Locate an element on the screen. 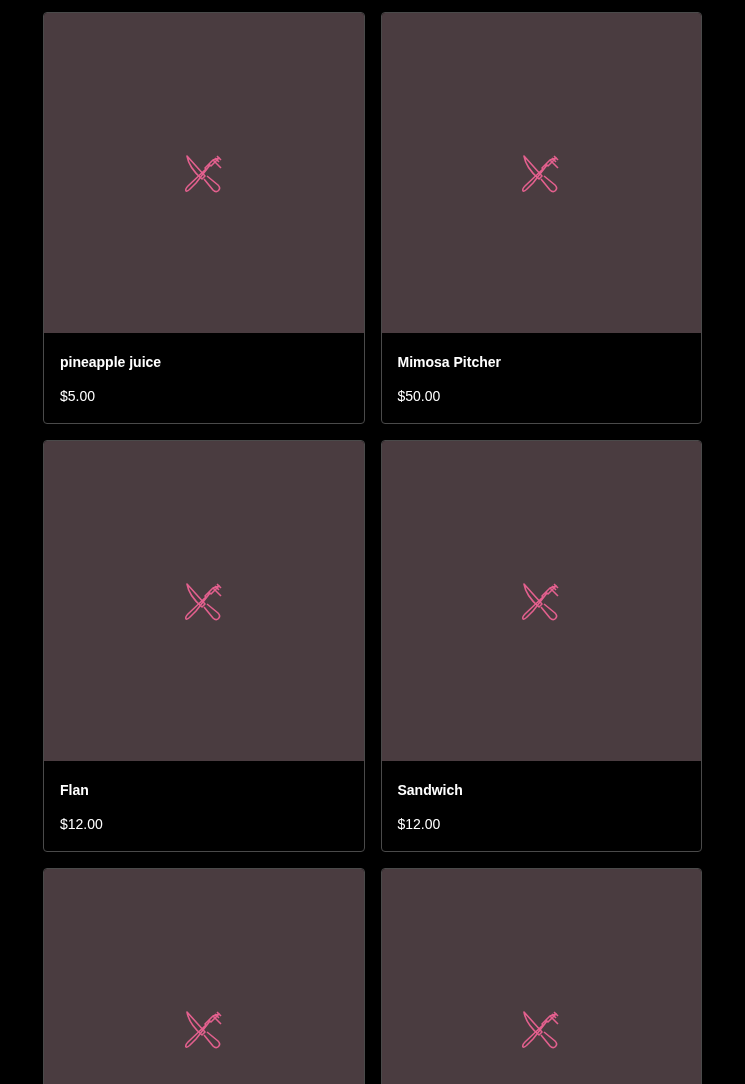 The image size is (745, 1084). product-name: pineapple juice is located at coordinates (111, 362).